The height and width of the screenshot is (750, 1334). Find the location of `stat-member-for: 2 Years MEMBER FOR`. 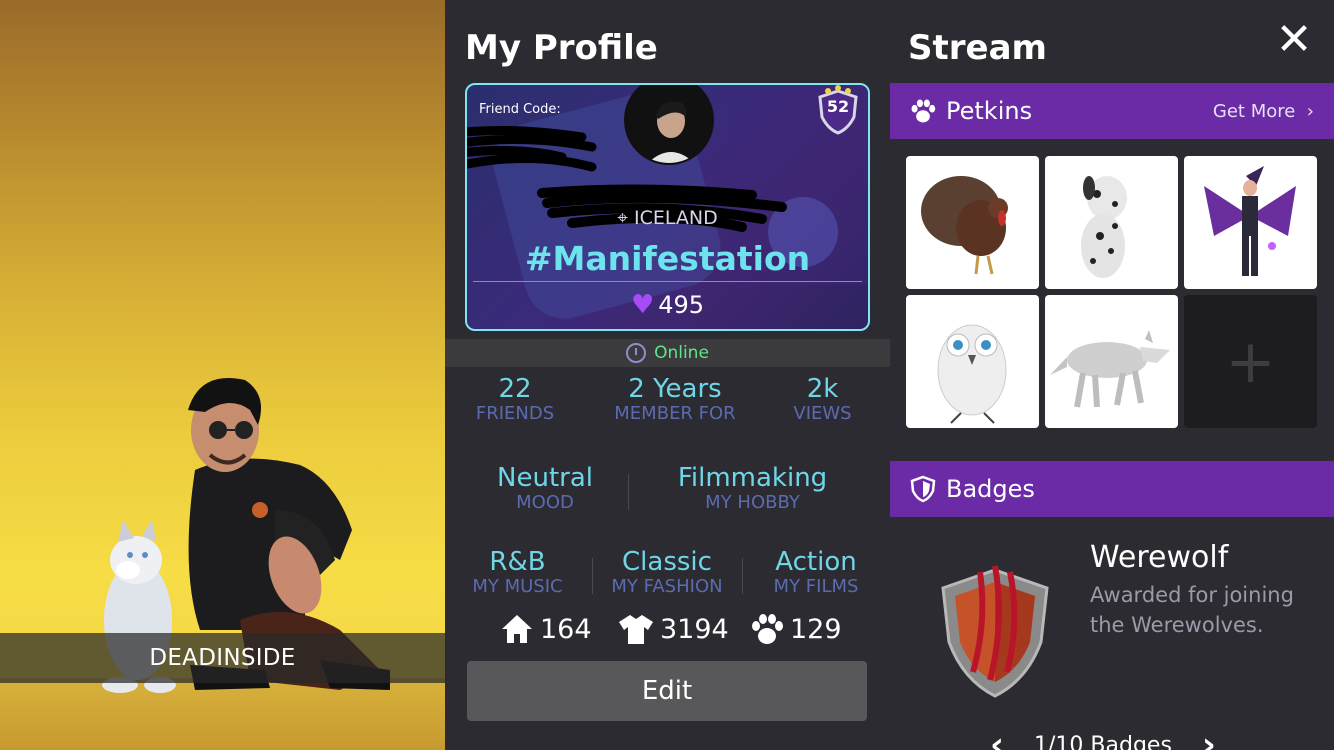

stat-member-for: 2 Years MEMBER FOR is located at coordinates (675, 400).